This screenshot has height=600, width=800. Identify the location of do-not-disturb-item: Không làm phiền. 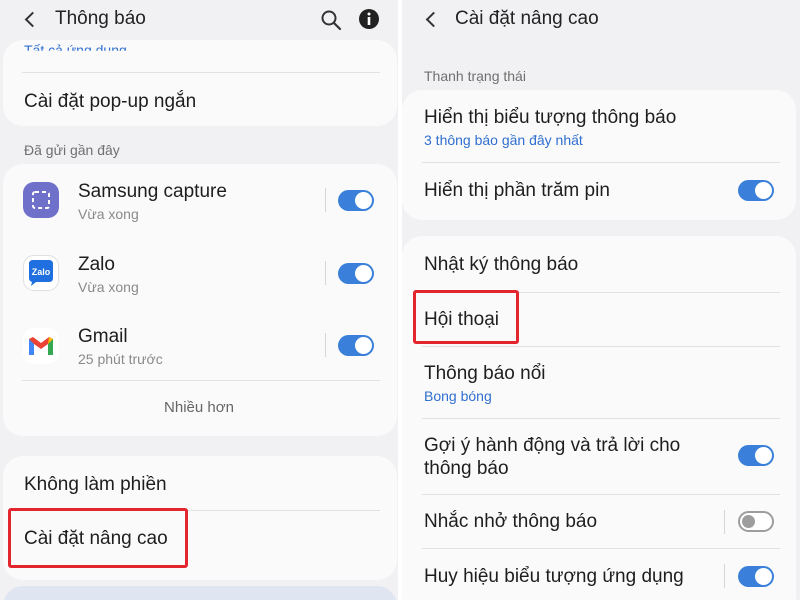
(95, 485).